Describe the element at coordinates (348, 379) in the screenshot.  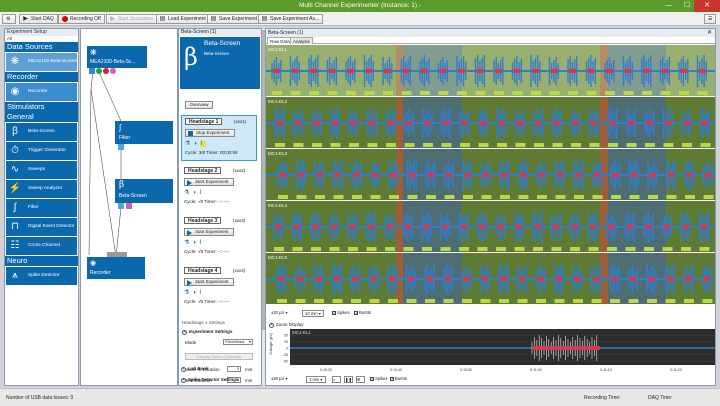
I see `pause-button: ❚❚` at that location.